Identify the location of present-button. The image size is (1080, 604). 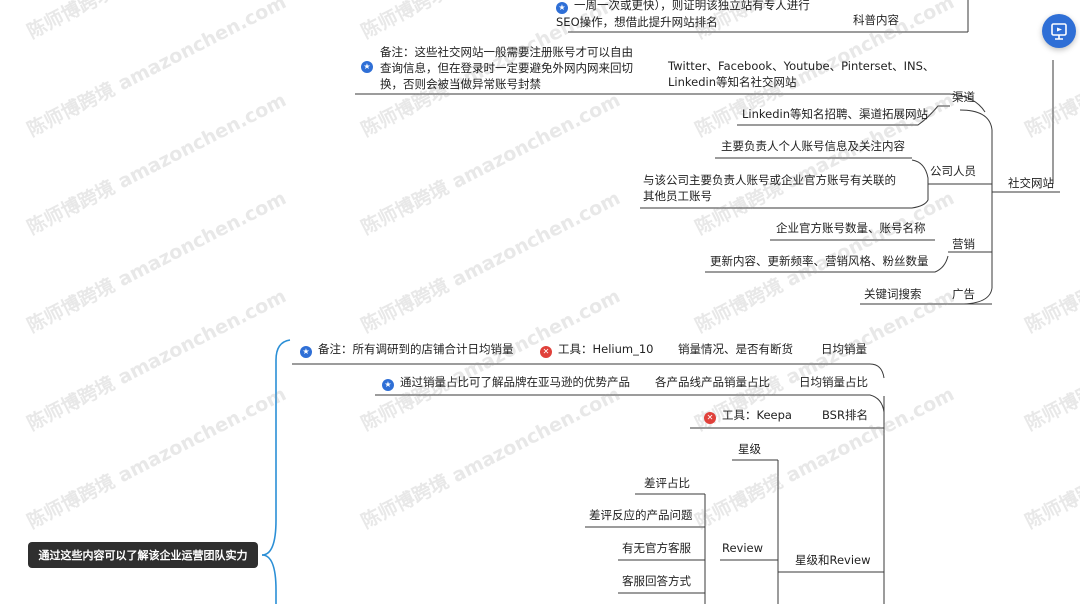
(1059, 31).